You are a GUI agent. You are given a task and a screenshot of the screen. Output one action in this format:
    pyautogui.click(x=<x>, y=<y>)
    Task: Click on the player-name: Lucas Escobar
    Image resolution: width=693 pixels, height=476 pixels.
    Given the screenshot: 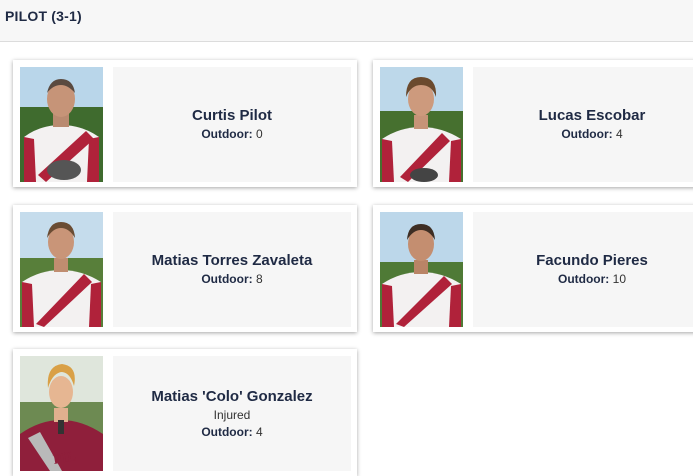 What is the action you would take?
    pyautogui.click(x=592, y=116)
    